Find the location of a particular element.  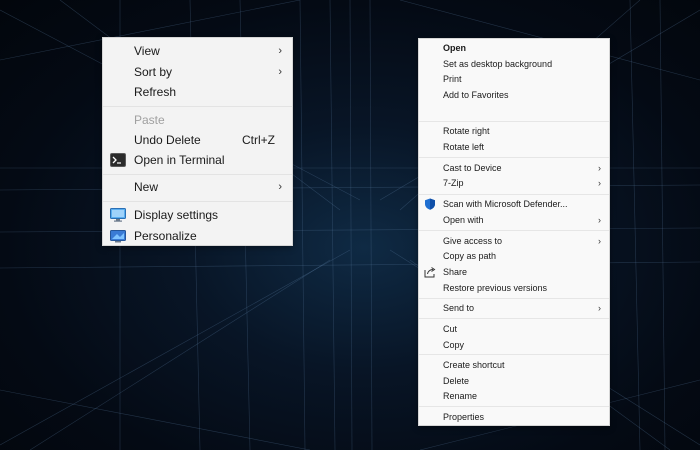

menu-item-label: Print is located at coordinates (452, 79).